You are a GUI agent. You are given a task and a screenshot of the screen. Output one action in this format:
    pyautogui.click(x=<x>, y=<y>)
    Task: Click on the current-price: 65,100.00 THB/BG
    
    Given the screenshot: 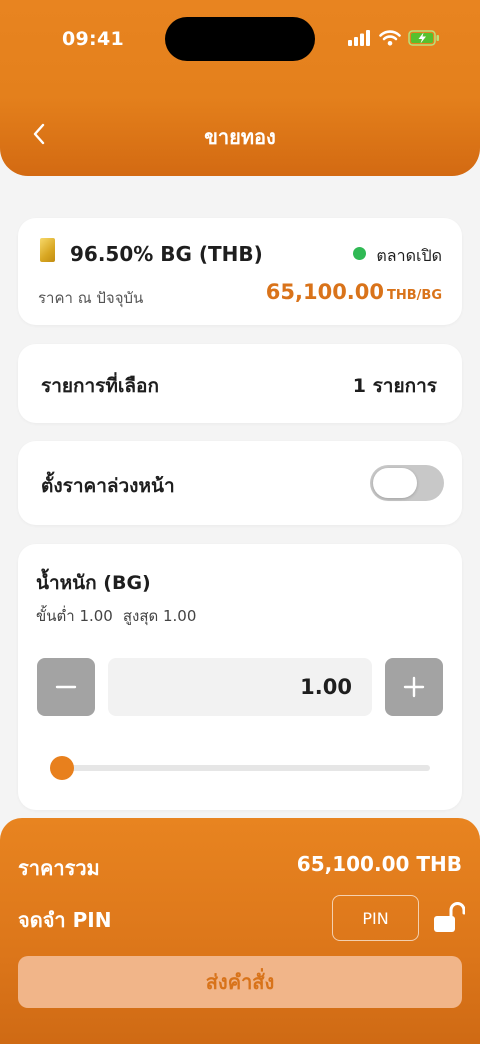 What is the action you would take?
    pyautogui.click(x=354, y=292)
    